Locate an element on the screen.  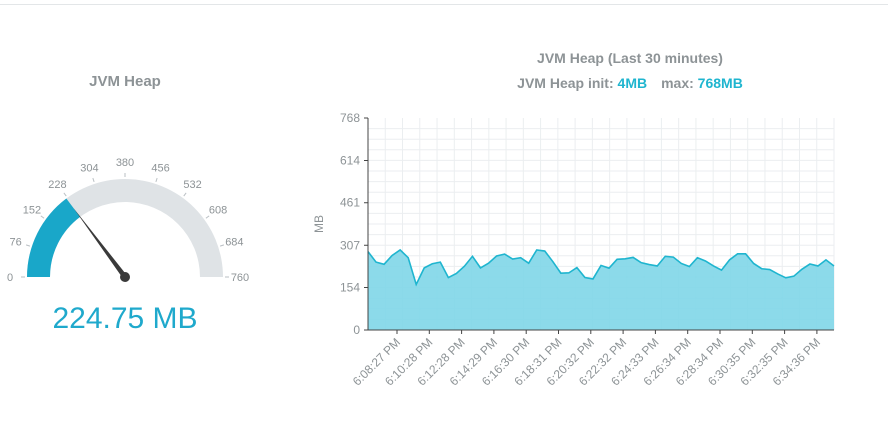
gauge-tick-label: 0 is located at coordinates (10, 278).